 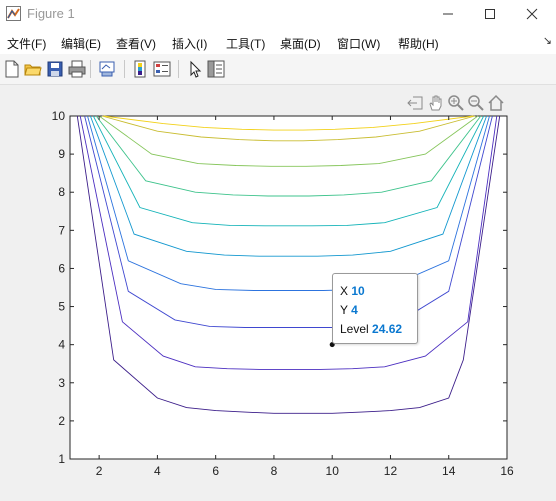 What do you see at coordinates (278, 69) in the screenshot?
I see `figure-toolbar` at bounding box center [278, 69].